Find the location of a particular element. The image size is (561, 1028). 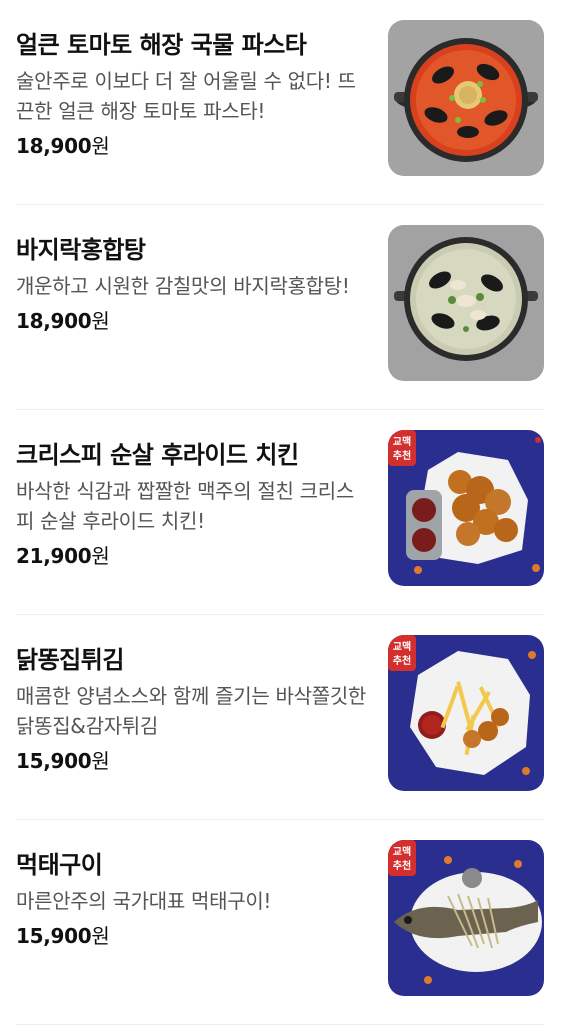

gizzard-fries-image: 교맥 추천 is located at coordinates (466, 713).